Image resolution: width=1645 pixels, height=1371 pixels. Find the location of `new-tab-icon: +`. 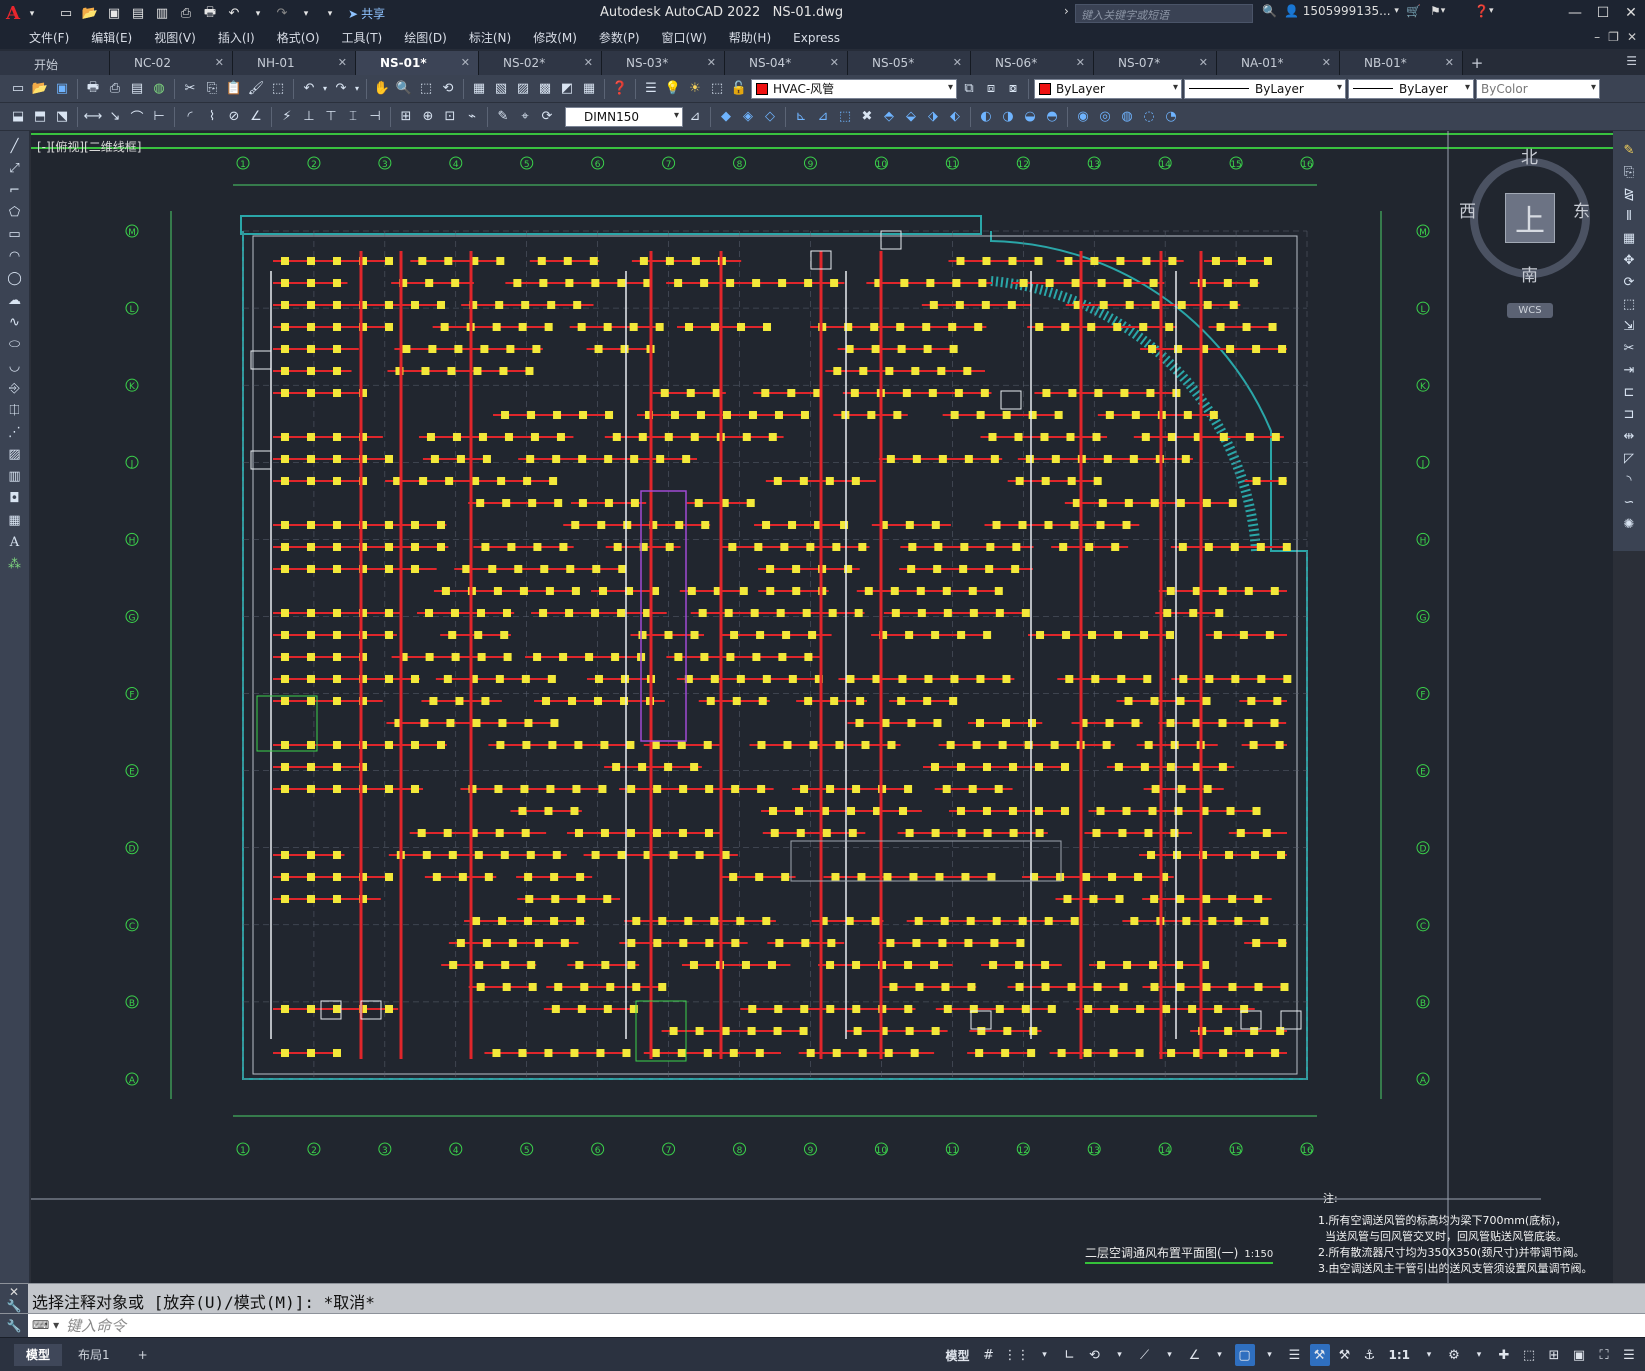

new-tab-icon: + is located at coordinates (1477, 63).